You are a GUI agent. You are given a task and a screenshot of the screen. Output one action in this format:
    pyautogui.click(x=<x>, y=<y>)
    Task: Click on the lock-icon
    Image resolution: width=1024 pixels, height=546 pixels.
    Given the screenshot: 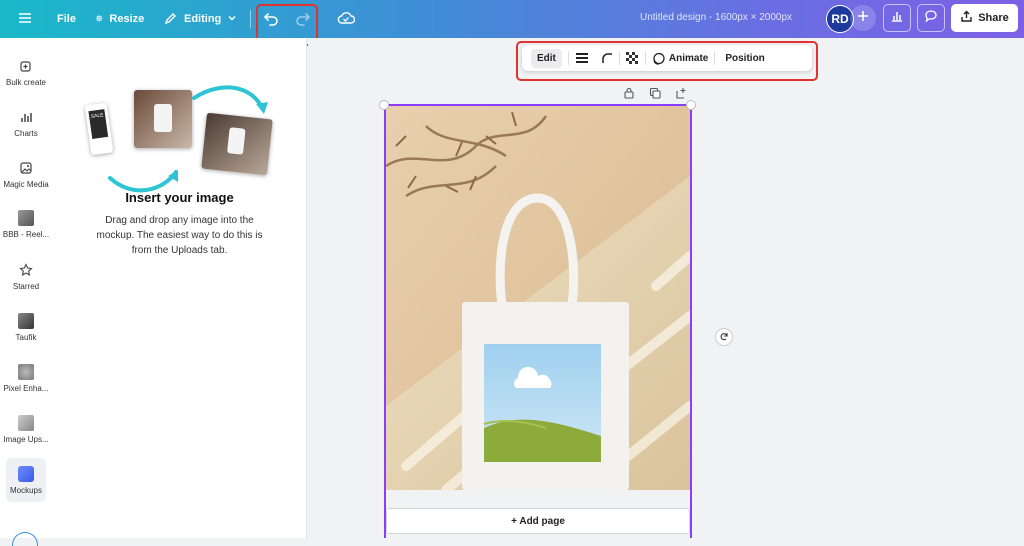 What is the action you would take?
    pyautogui.click(x=629, y=92)
    